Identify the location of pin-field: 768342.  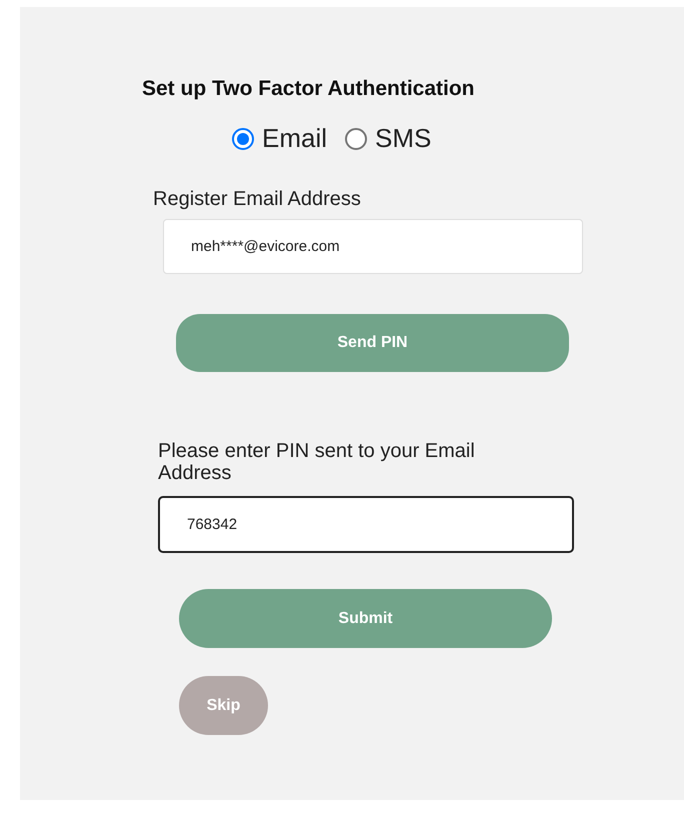
(366, 524).